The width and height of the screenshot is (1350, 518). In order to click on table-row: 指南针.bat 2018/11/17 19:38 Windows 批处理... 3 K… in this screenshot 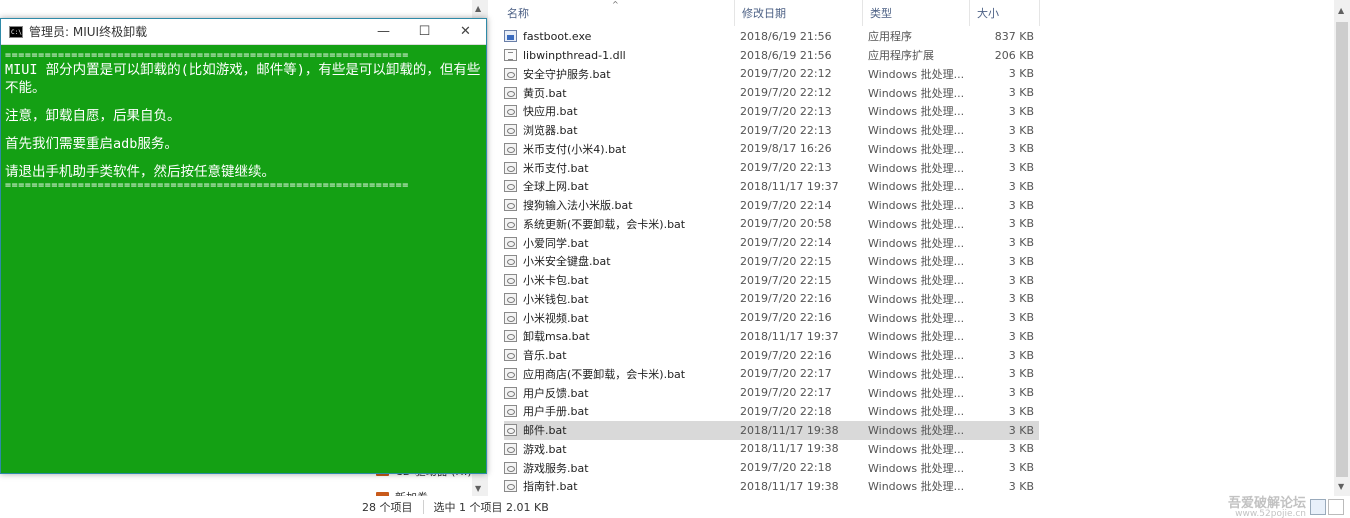, I will do `click(771, 486)`.